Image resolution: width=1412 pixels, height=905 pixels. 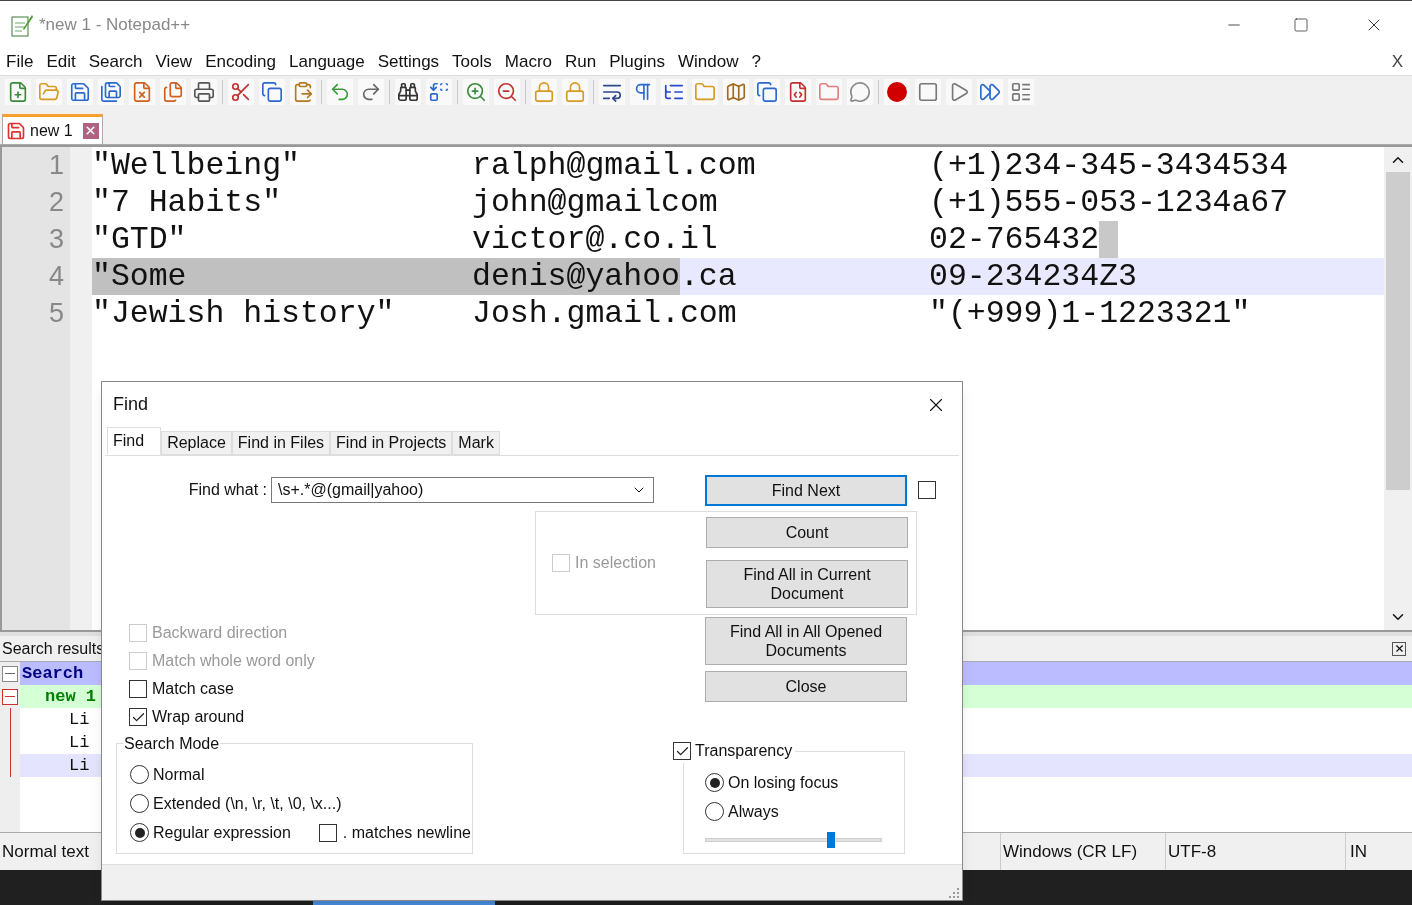 I want to click on scrollbar, so click(x=1398, y=388).